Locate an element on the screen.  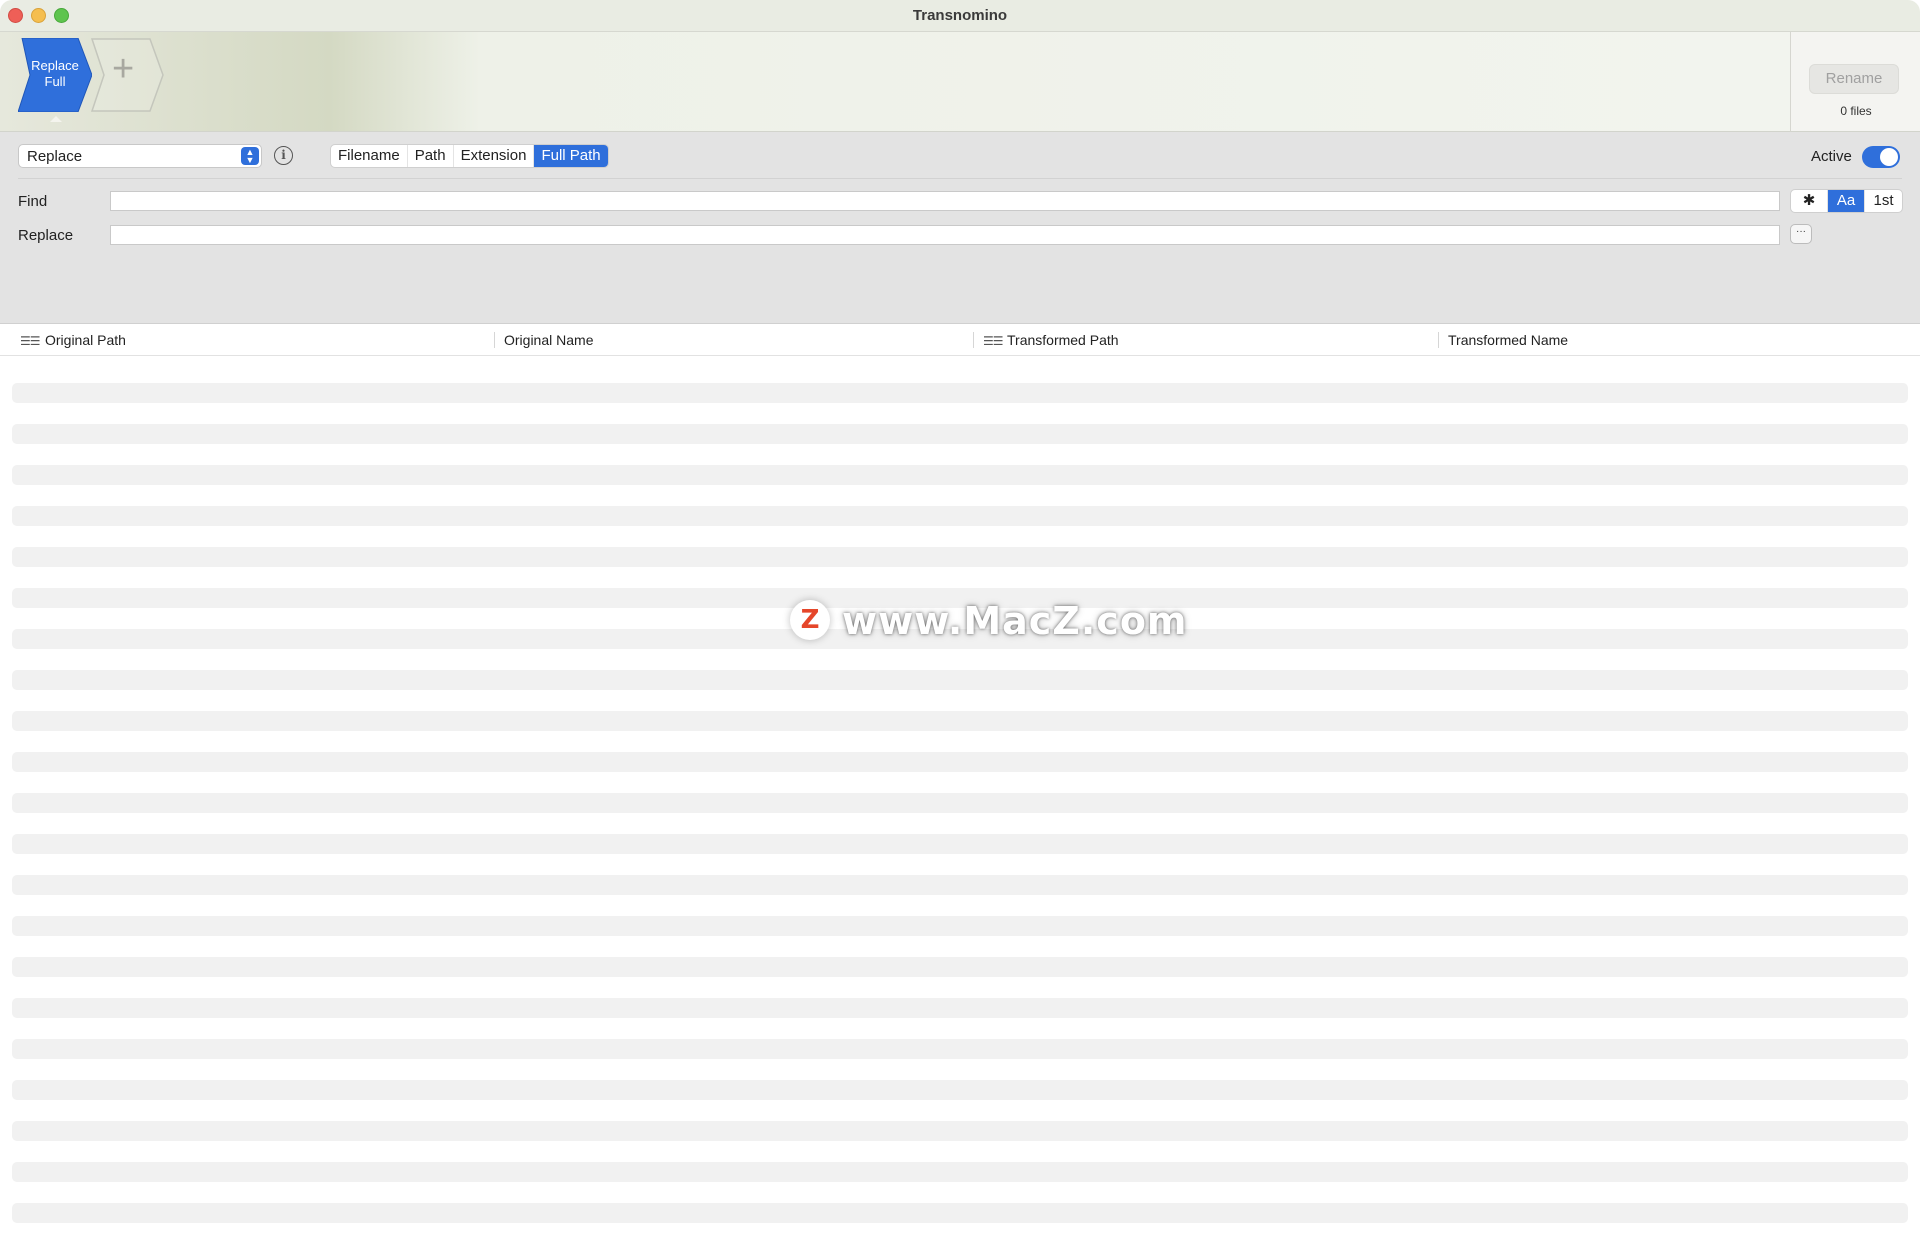
rules-strip: Replace Full + is located at coordinates (895, 82).